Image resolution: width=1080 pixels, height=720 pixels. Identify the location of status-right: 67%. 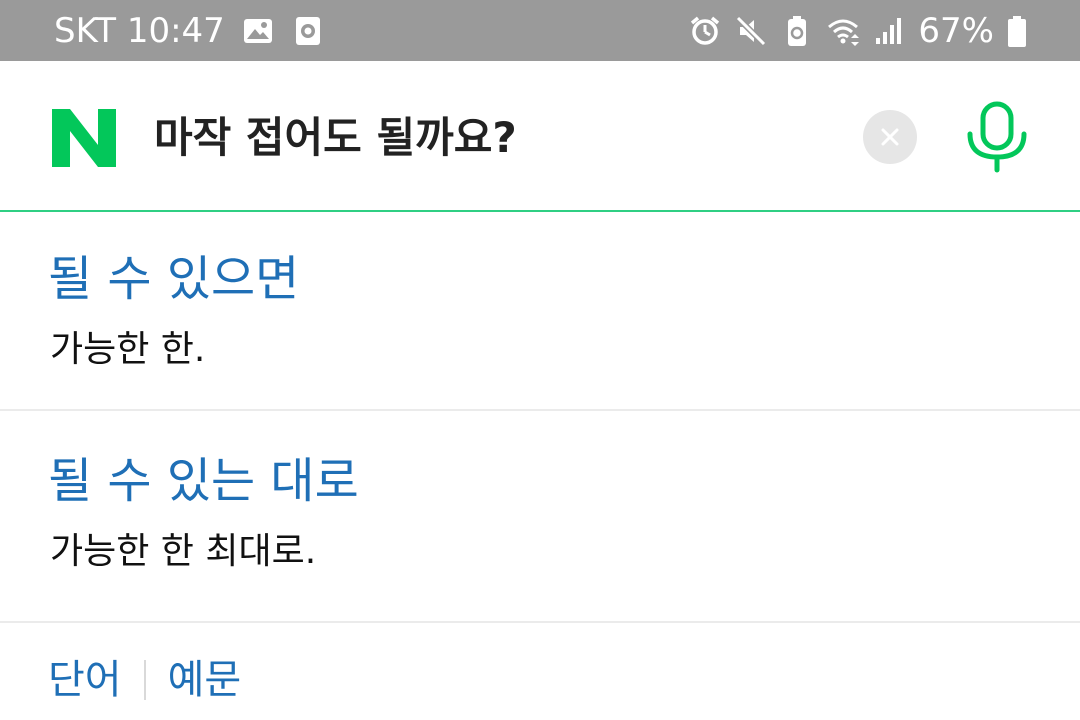
(858, 31).